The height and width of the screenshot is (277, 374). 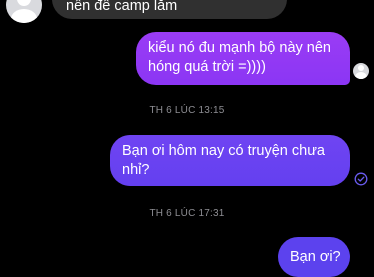 What do you see at coordinates (187, 213) in the screenshot?
I see `message-timestamp: TH 6 LÚC 17:31` at bounding box center [187, 213].